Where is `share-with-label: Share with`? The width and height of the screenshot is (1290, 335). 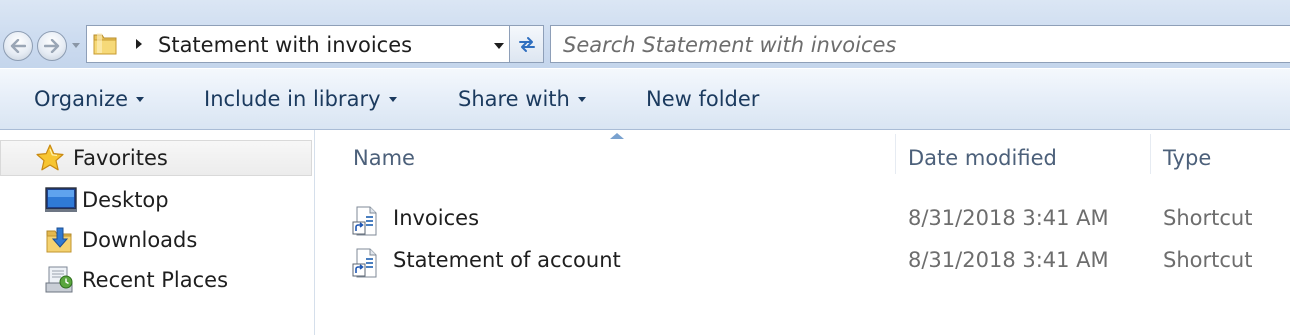
share-with-label: Share with is located at coordinates (514, 99).